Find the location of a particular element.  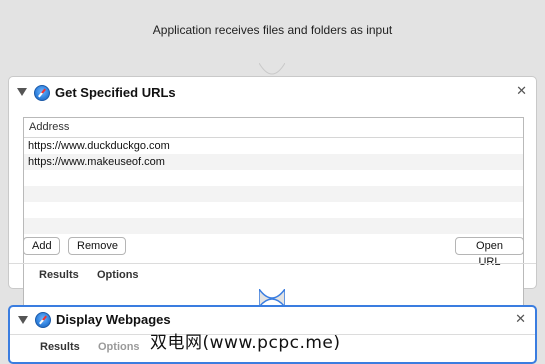

remove-button: Remove is located at coordinates (97, 246).